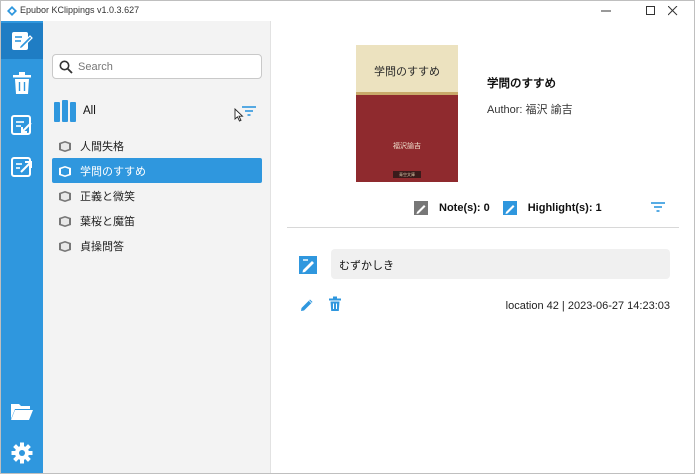 The image size is (695, 474). I want to click on clippings-filter-icon, so click(658, 207).